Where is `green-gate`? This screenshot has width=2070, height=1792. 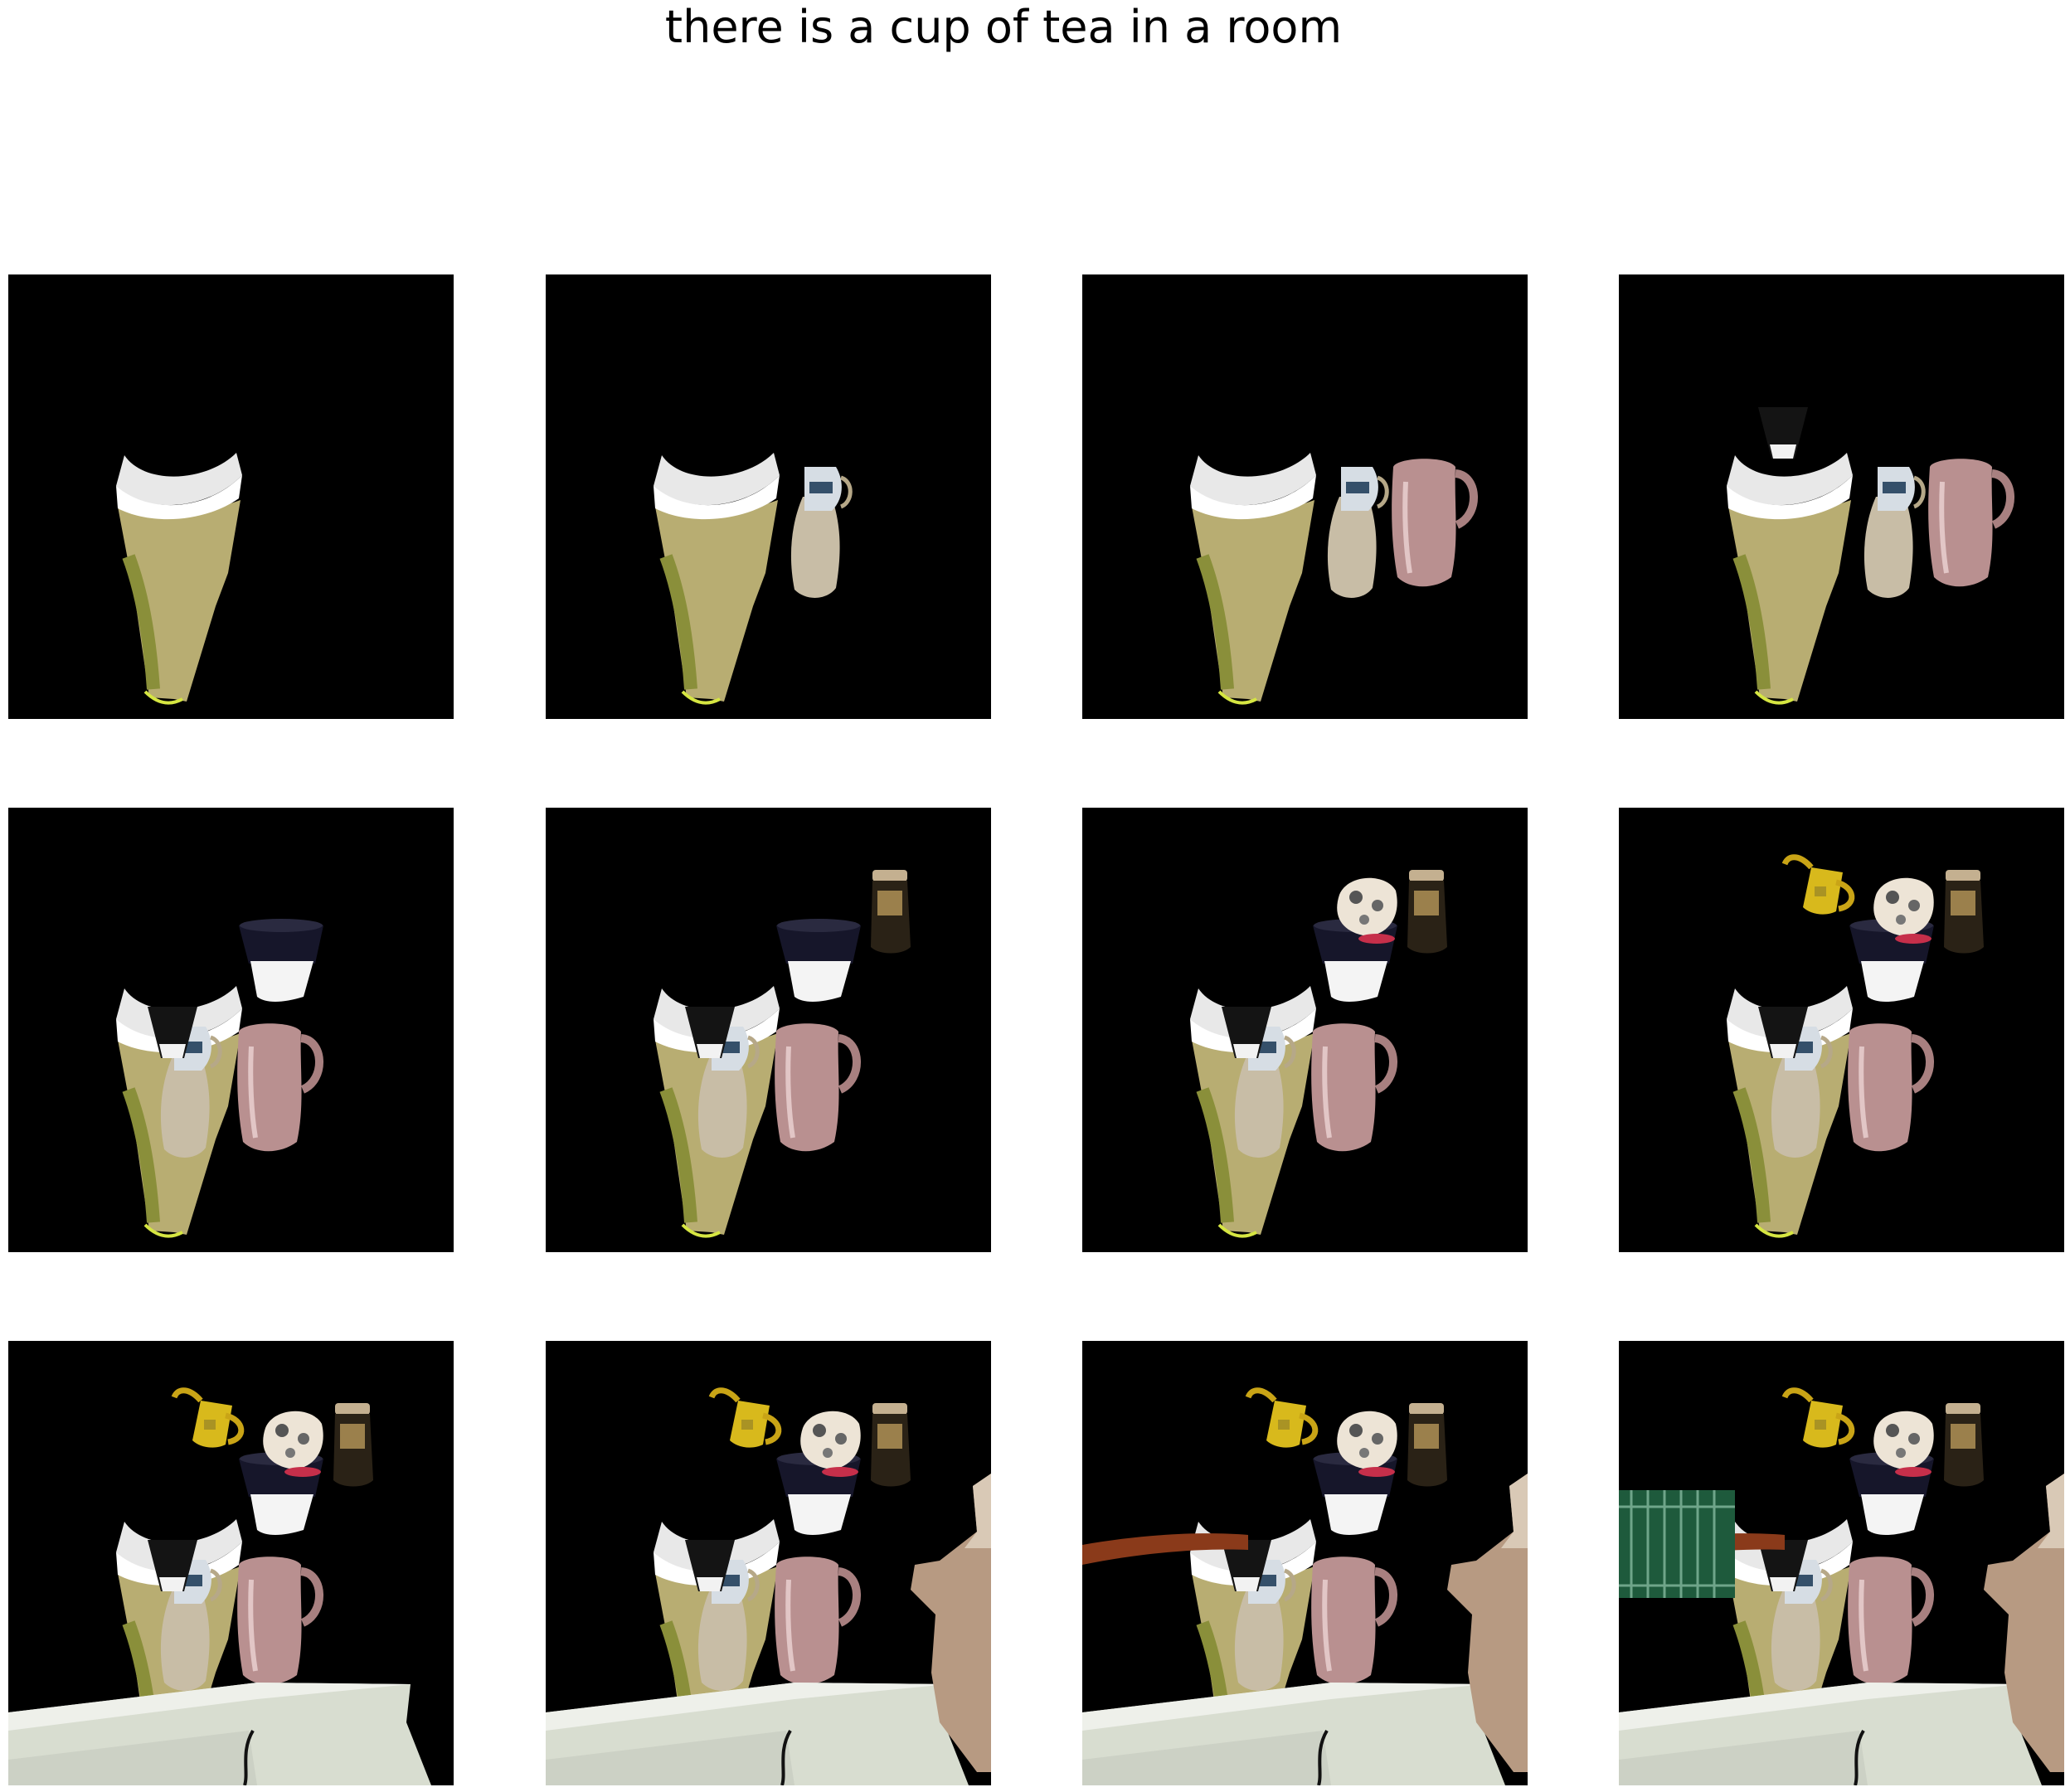 green-gate is located at coordinates (1677, 1544).